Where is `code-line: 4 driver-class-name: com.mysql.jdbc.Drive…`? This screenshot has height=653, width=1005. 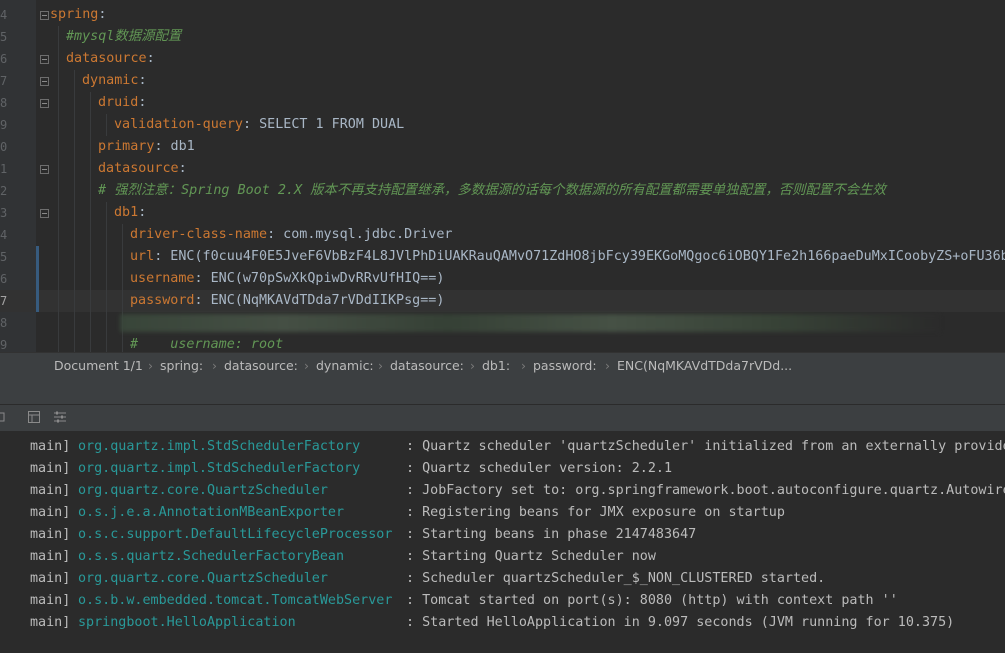 code-line: 4 driver-class-name: com.mysql.jdbc.Drive… is located at coordinates (502, 235).